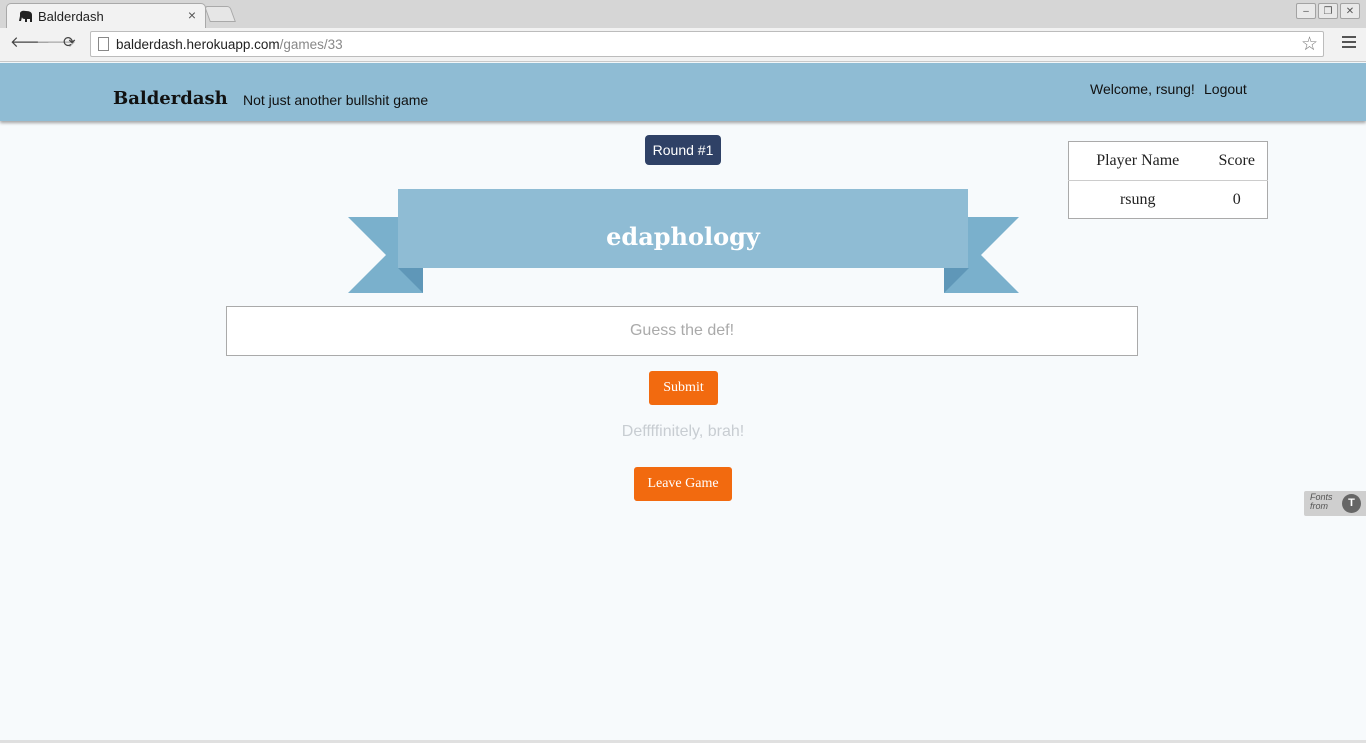 This screenshot has width=1366, height=743. I want to click on guess-input, so click(682, 331).